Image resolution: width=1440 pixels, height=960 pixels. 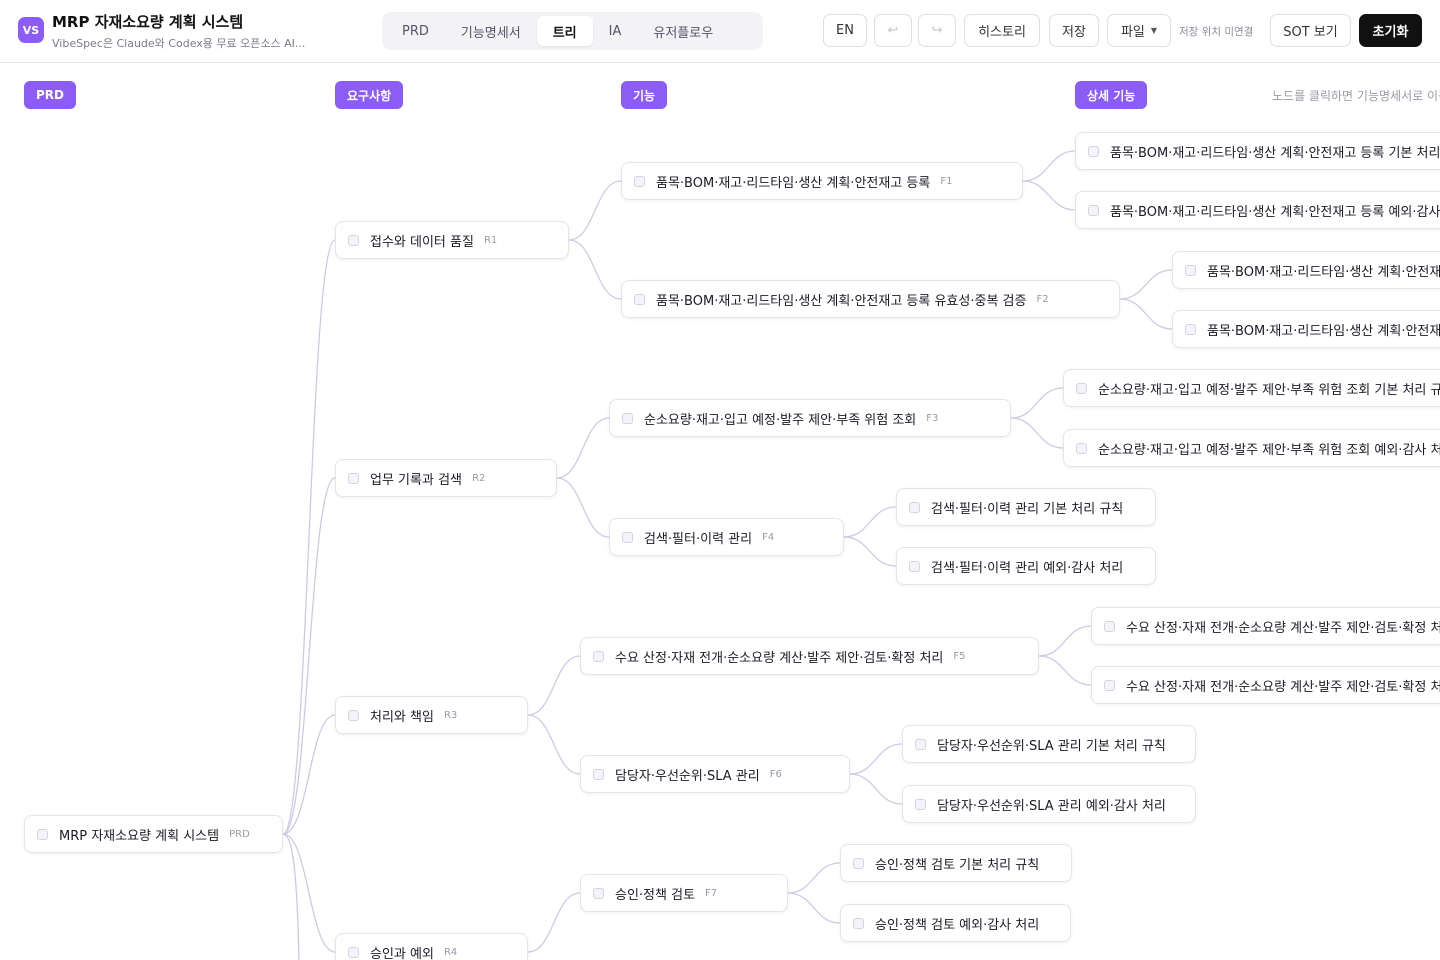 I want to click on tree-node-feature: 승인·정책 검토 F7, so click(x=684, y=893).